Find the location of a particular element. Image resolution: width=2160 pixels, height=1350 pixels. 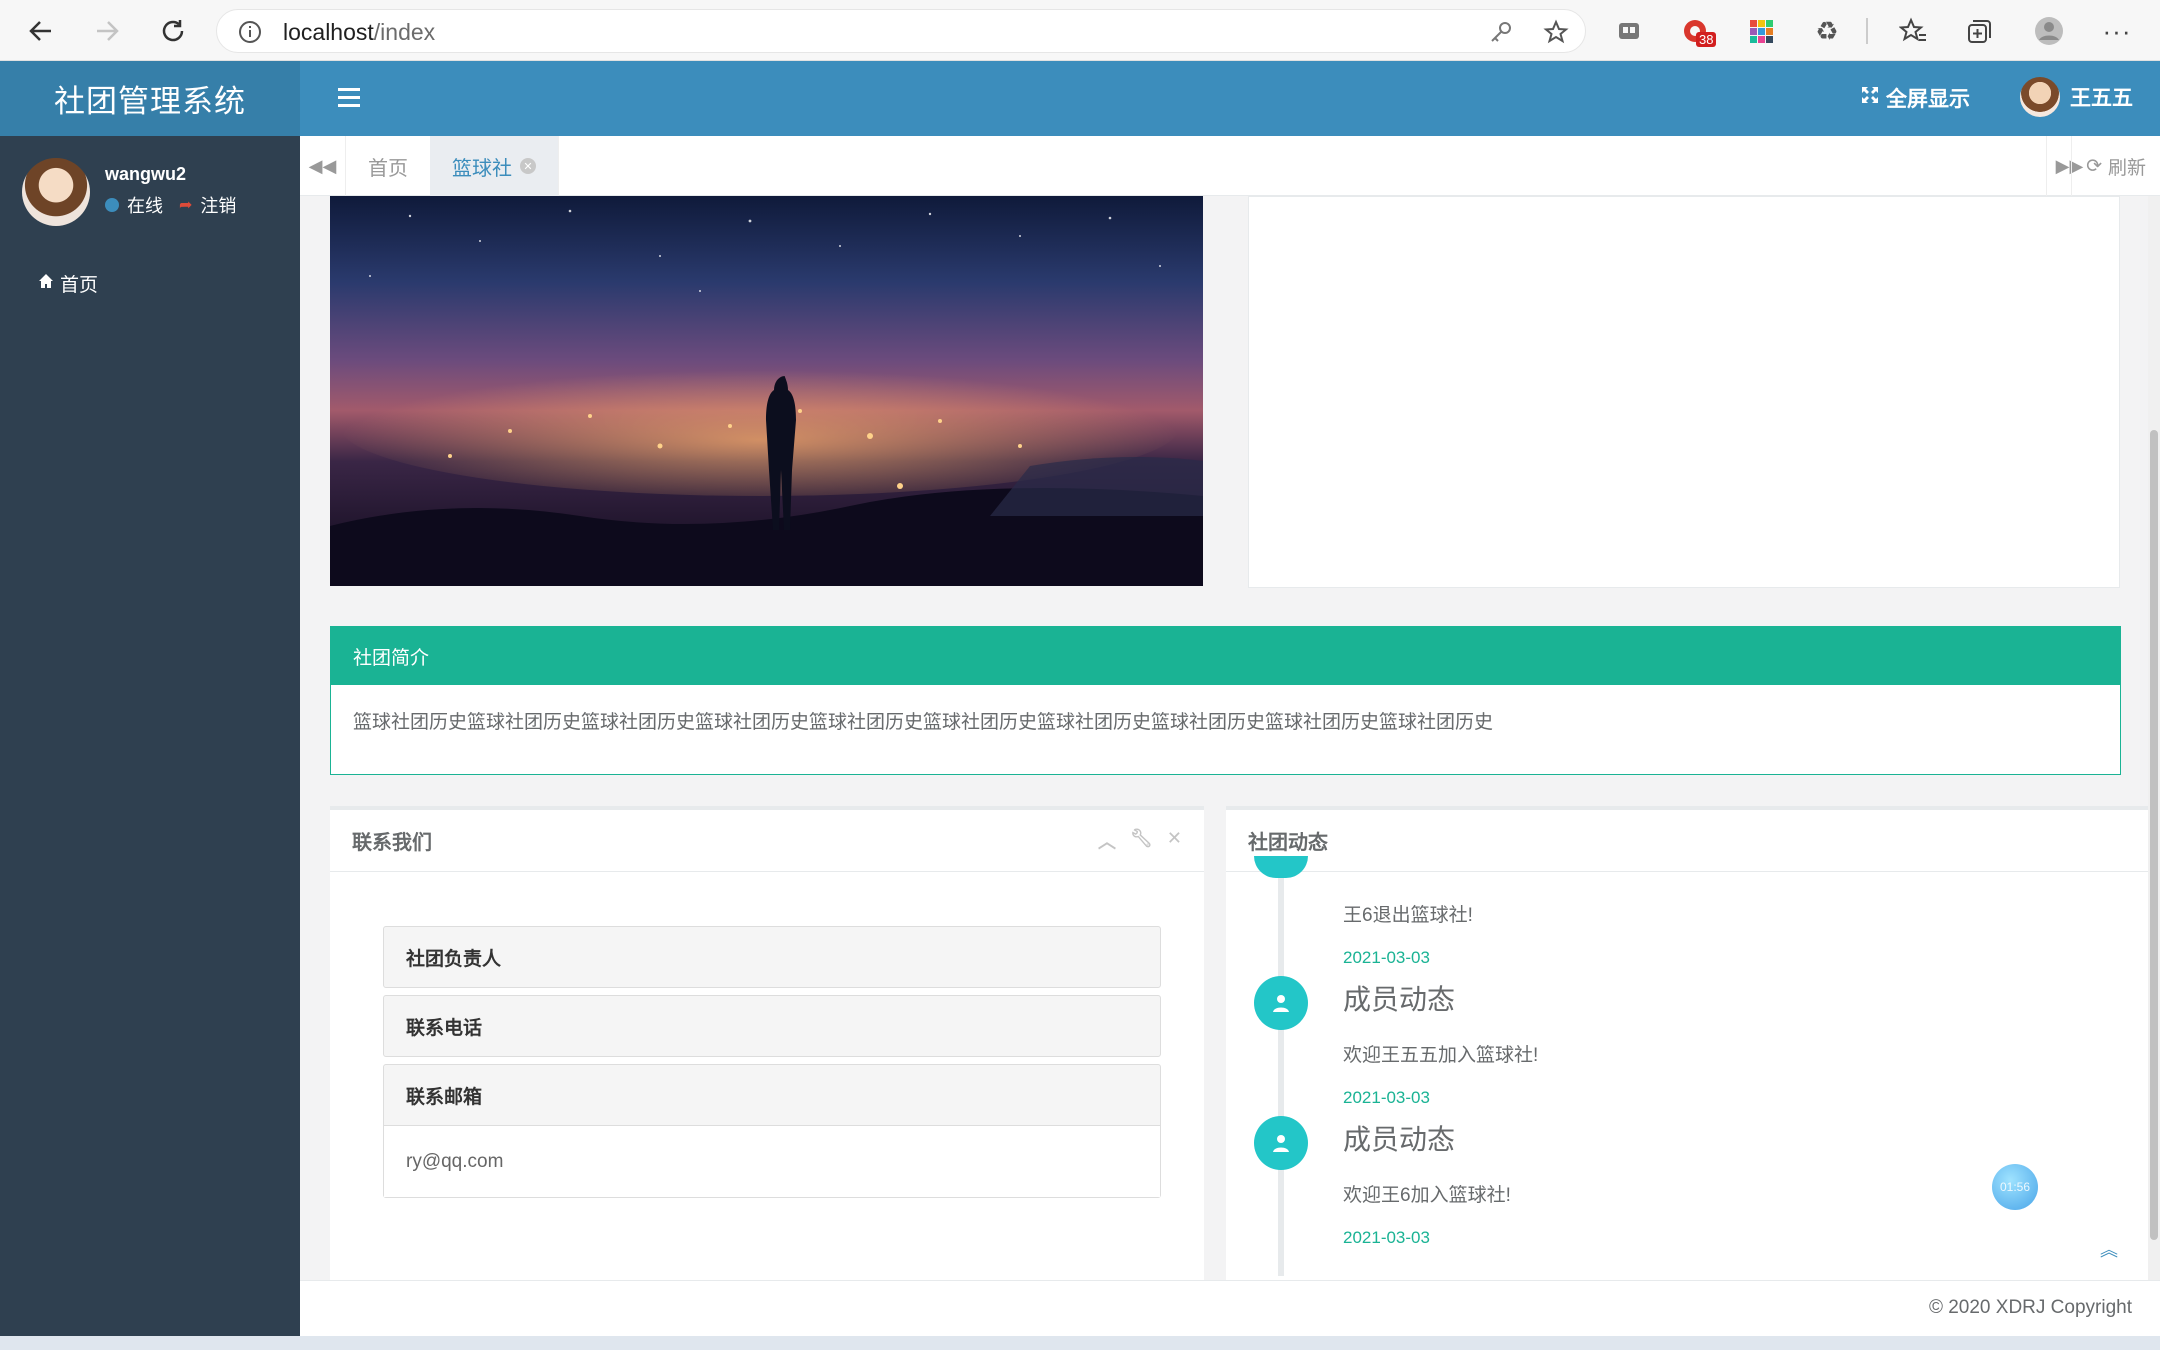

sidebar-item-label: 首页 is located at coordinates (79, 285).